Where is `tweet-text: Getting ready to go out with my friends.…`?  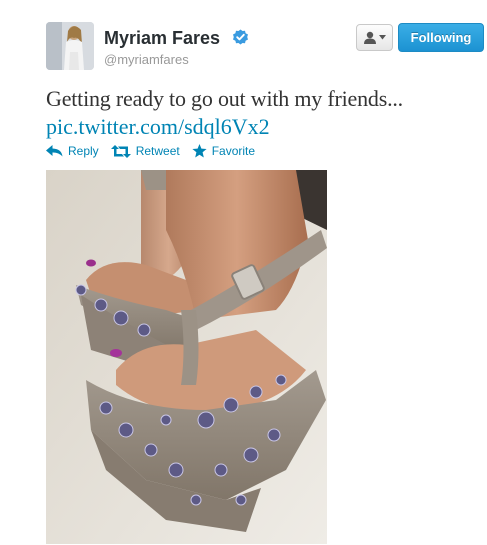
tweet-text: Getting ready to go out with my friends.… is located at coordinates (224, 98).